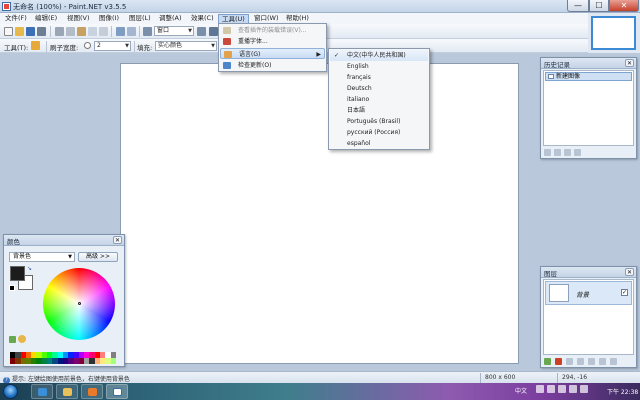  I want to click on save-icon, so click(30, 31).